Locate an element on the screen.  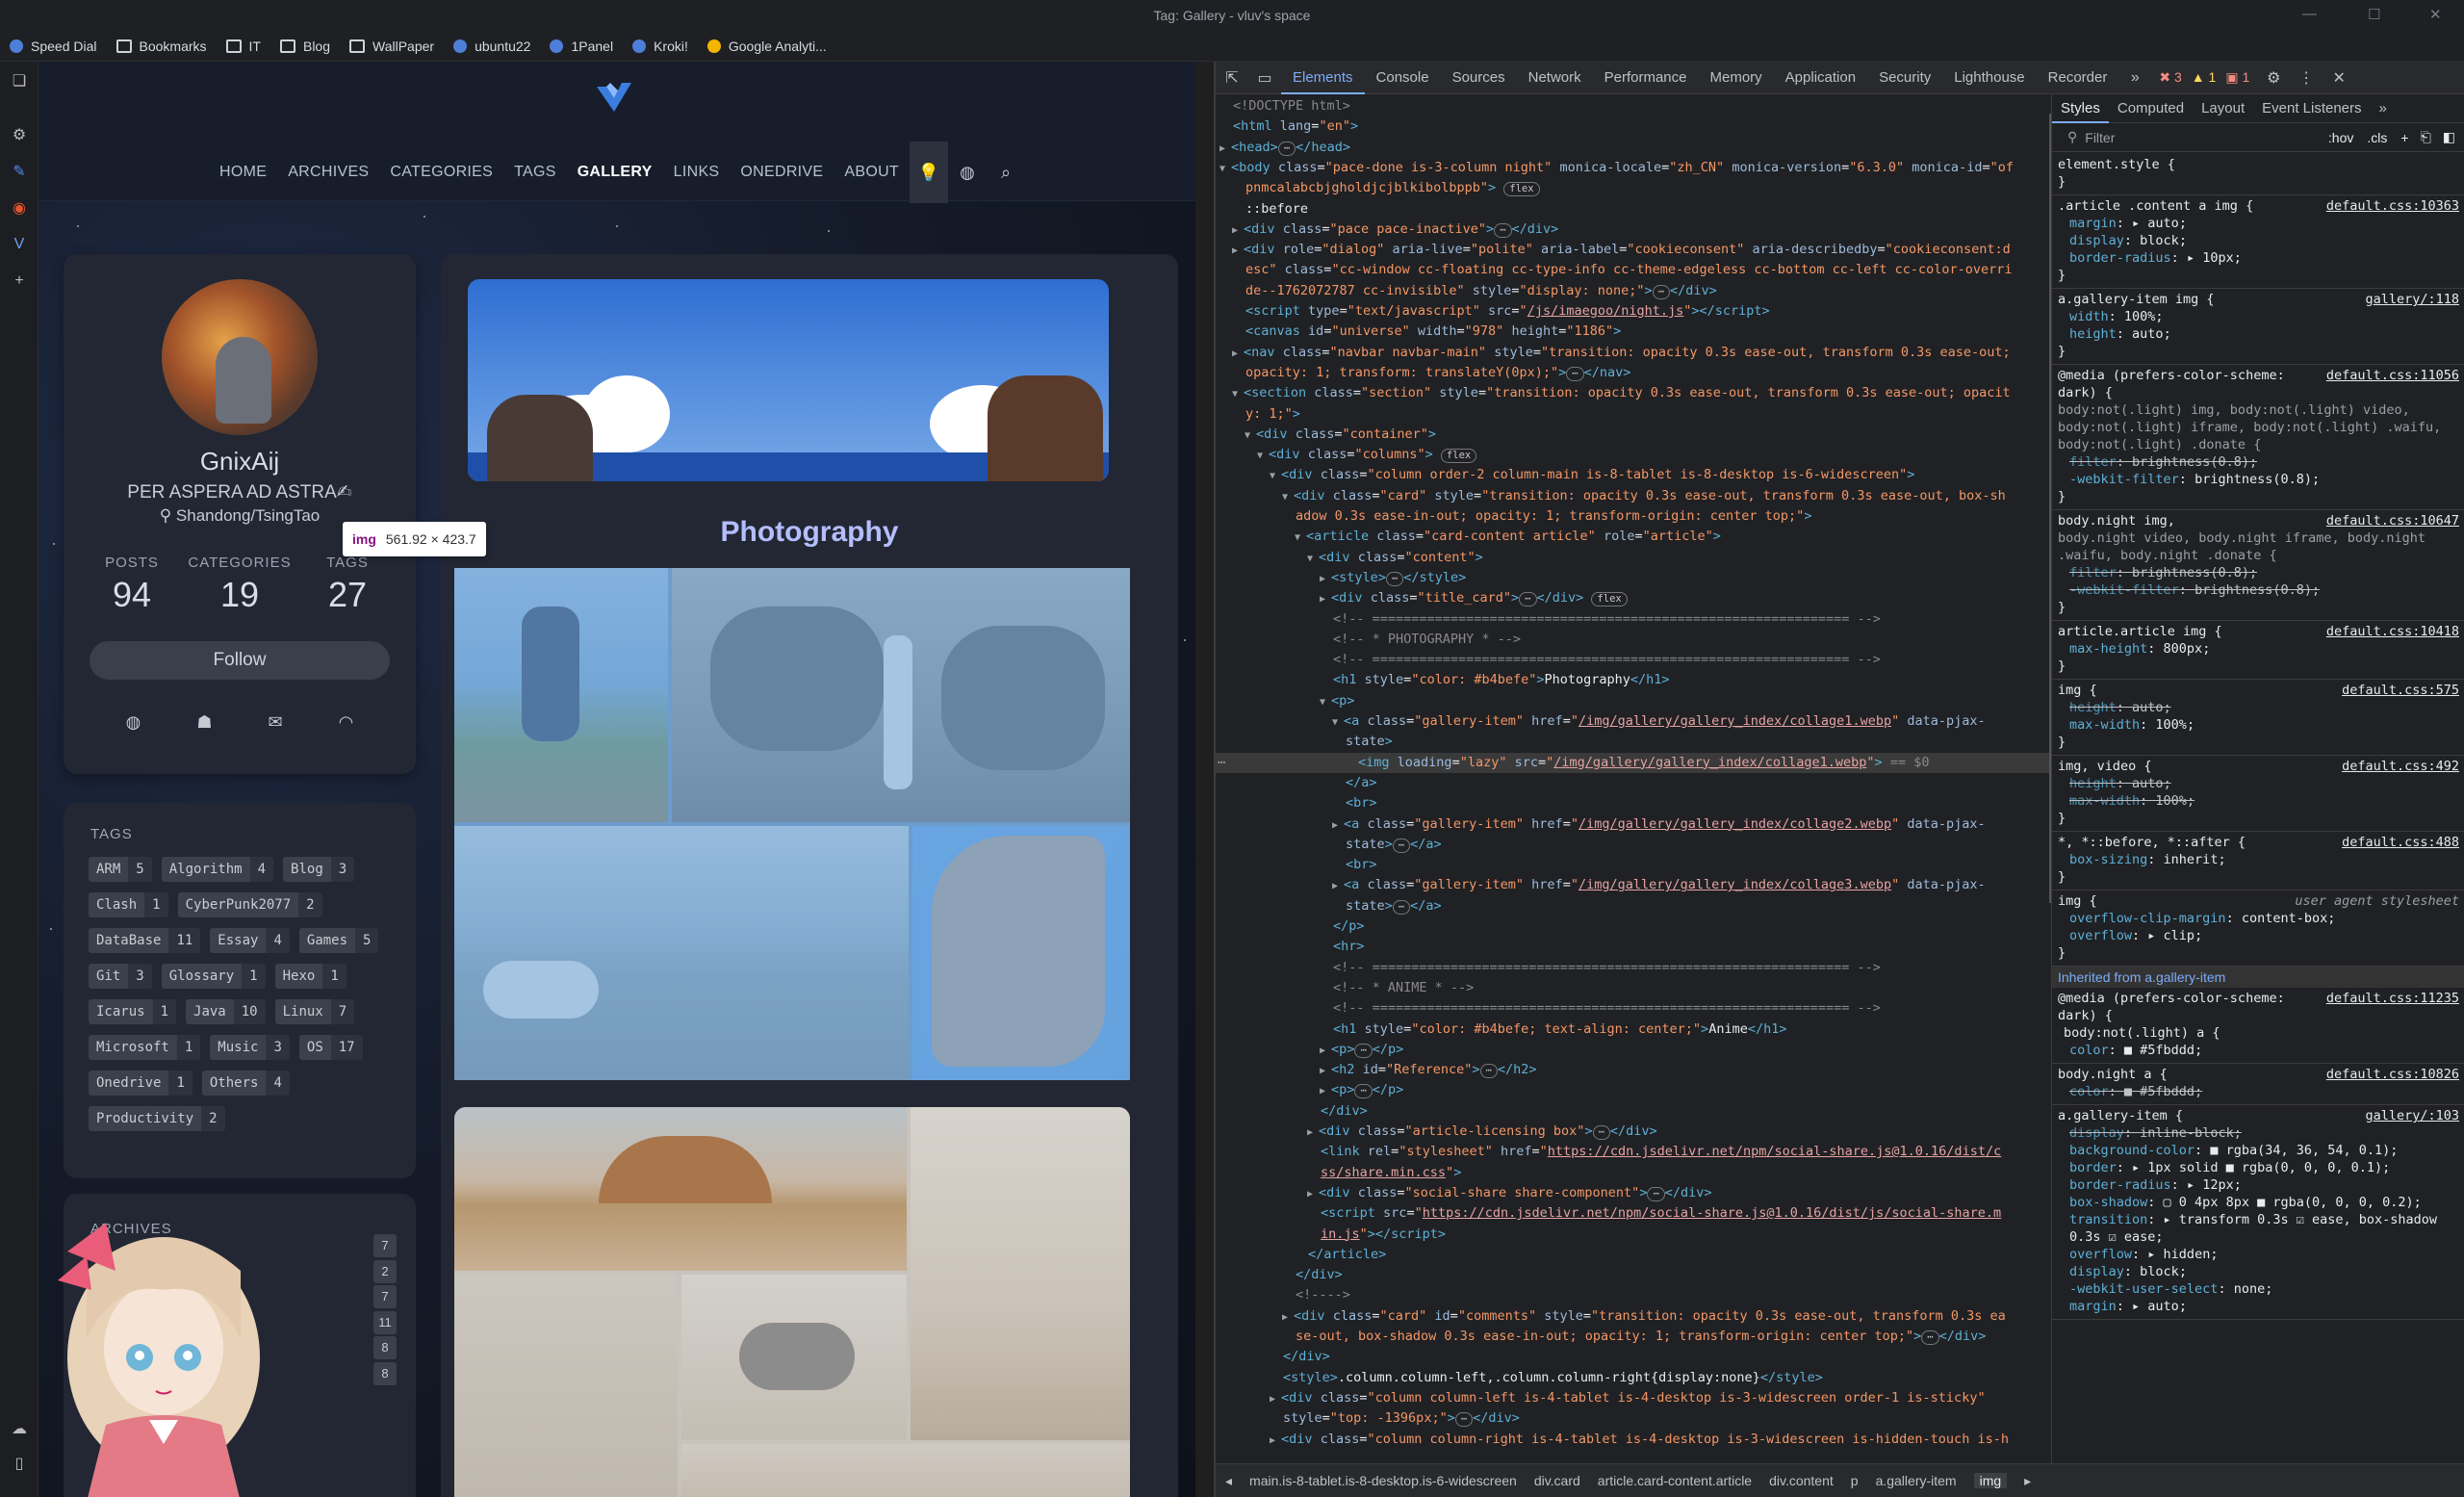
devtools-splitter is located at coordinates (1205, 779).